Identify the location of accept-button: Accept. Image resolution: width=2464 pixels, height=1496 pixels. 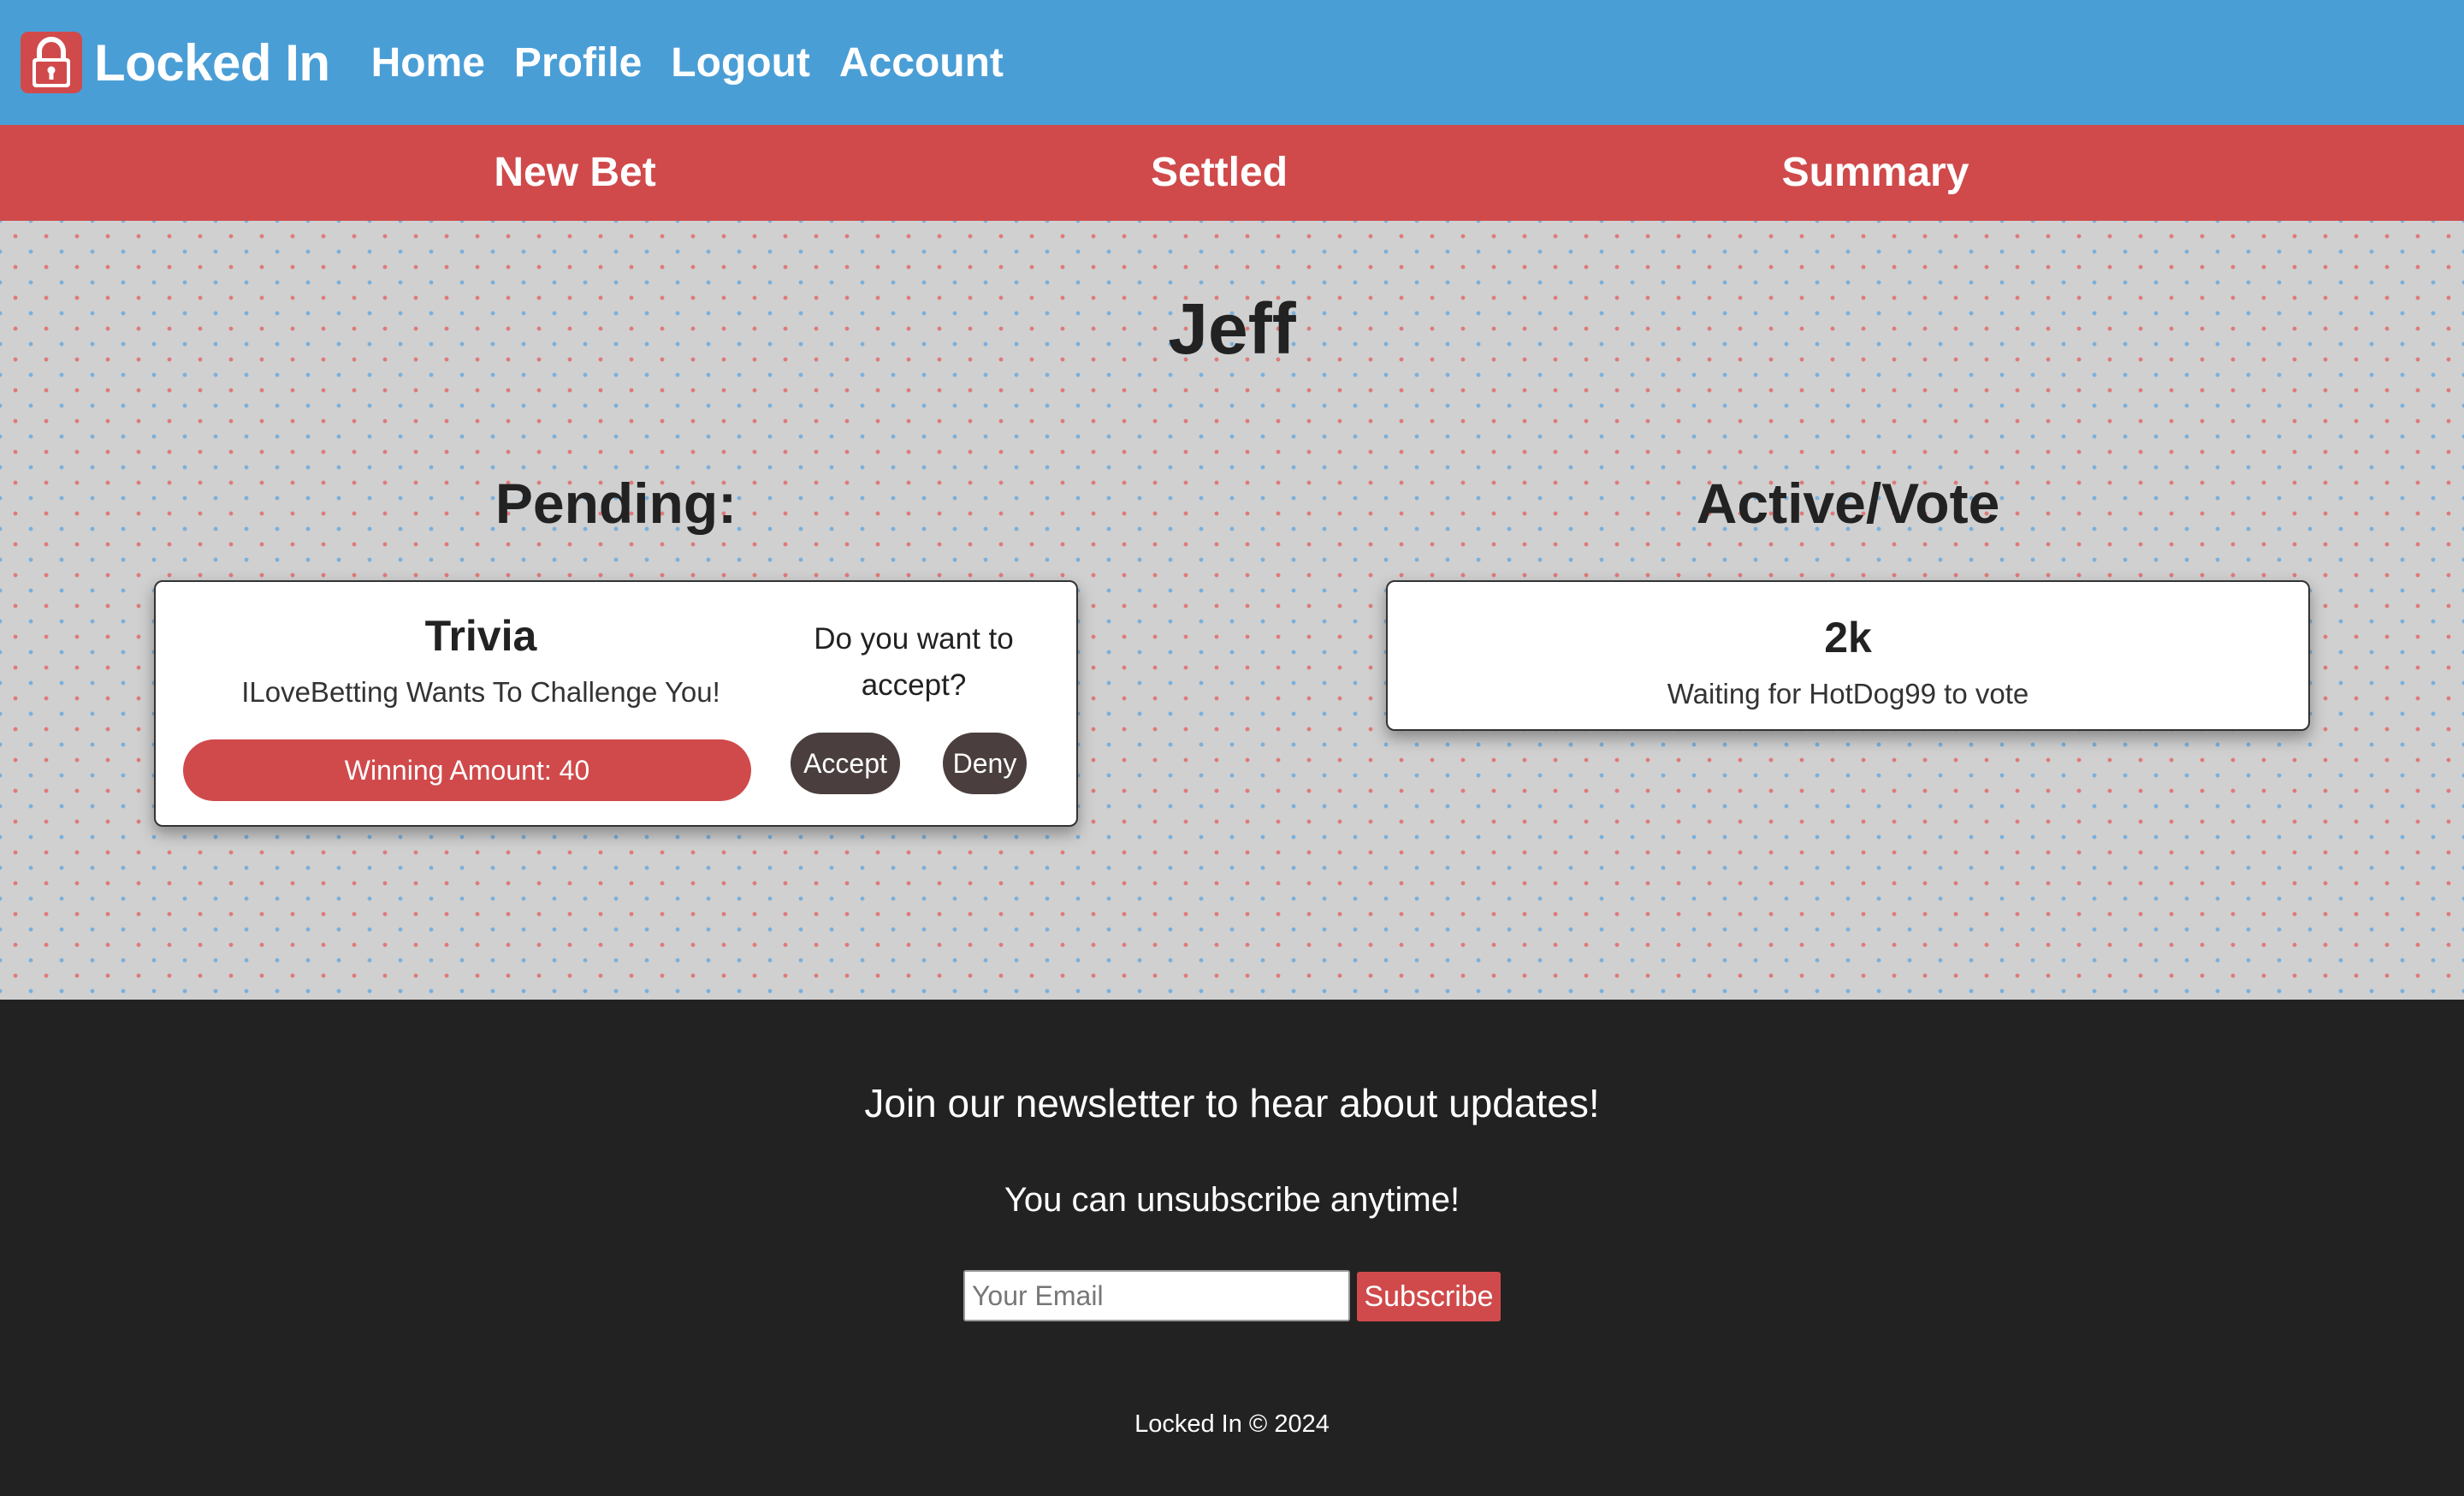
(845, 763).